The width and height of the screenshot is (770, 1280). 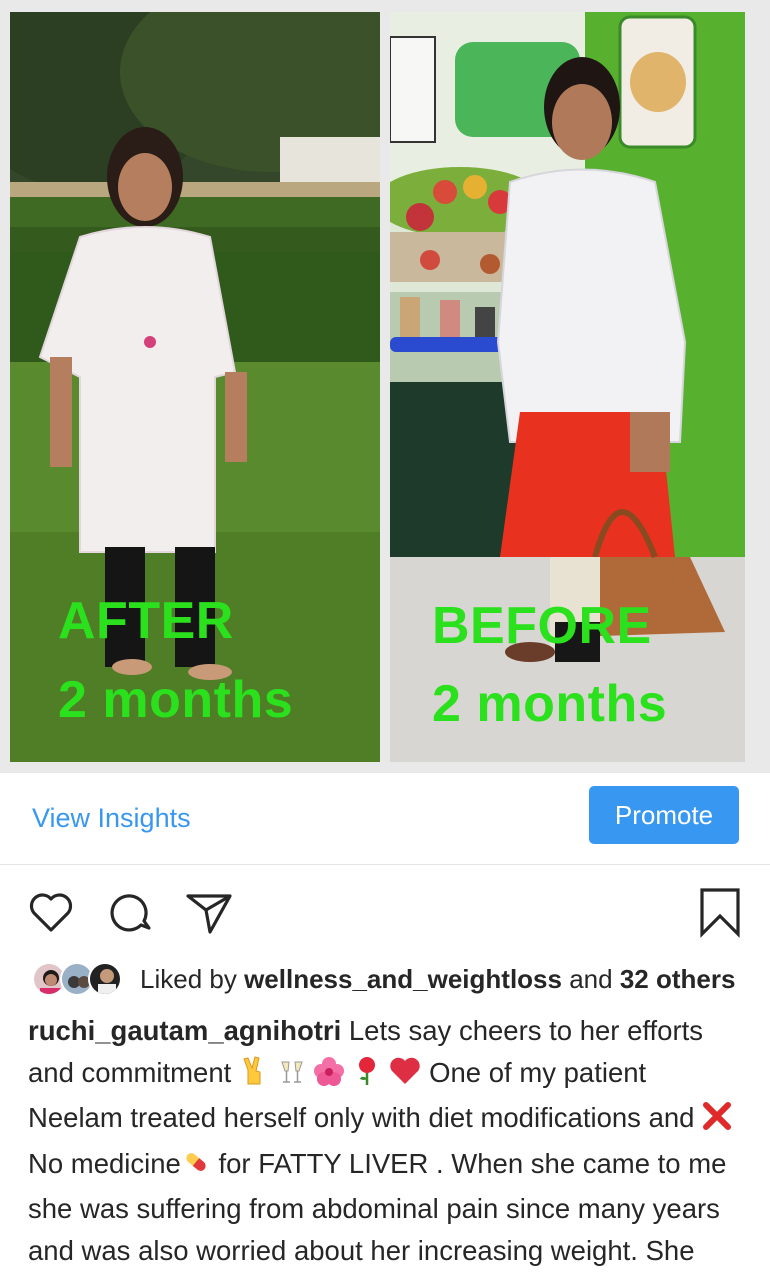 I want to click on bookmark-icon, so click(x=721, y=913).